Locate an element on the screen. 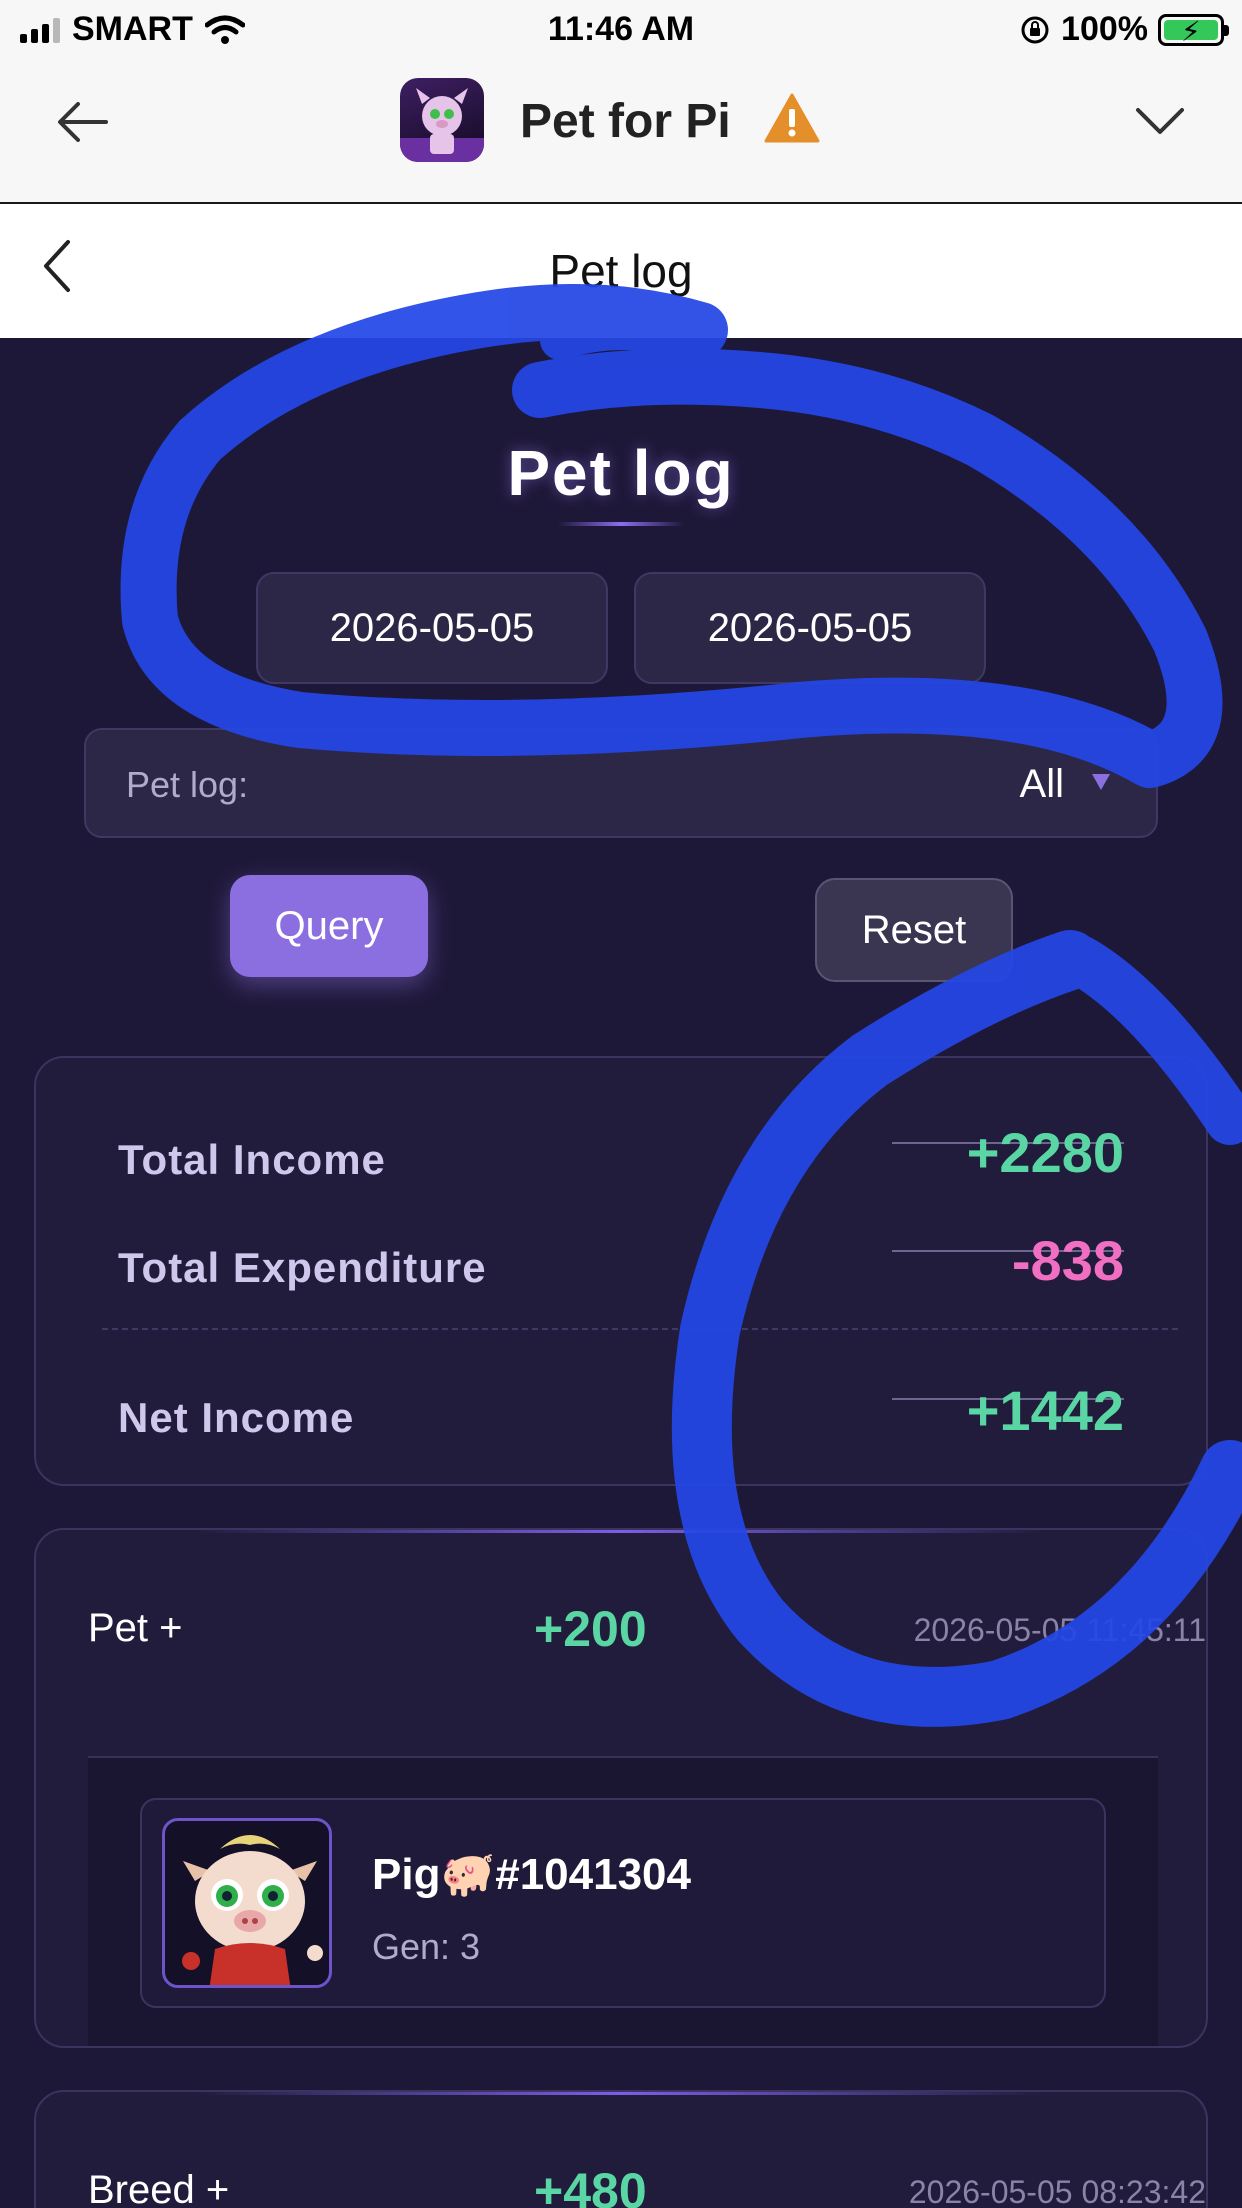 The image size is (1242, 2208). total-income-label: Total Income is located at coordinates (252, 1159).